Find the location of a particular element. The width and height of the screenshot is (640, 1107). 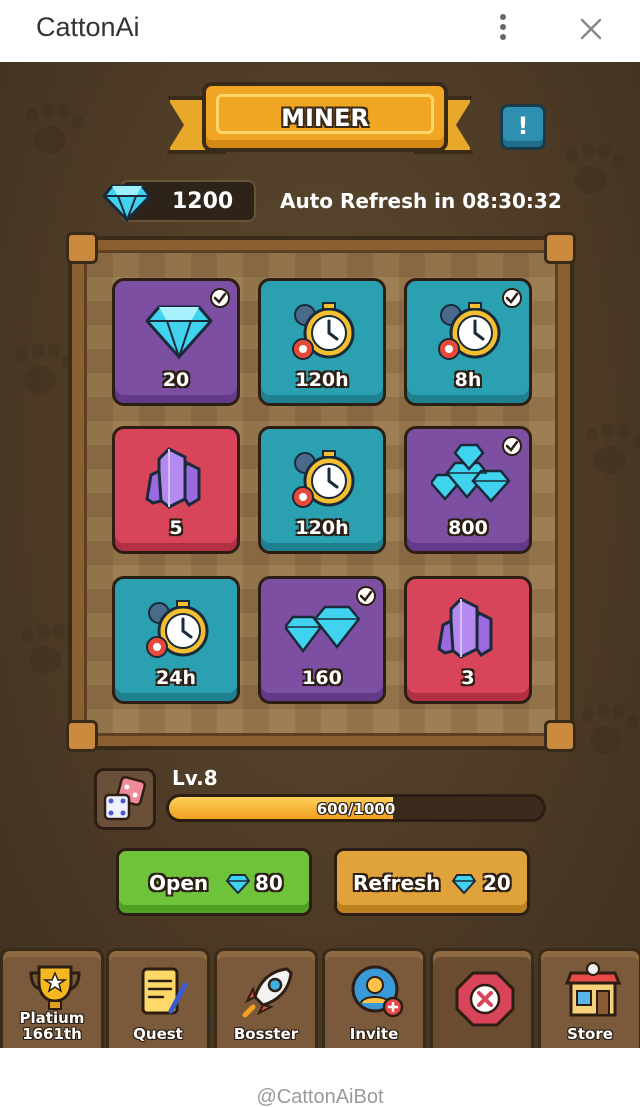

nav-platium: Platium 1661th is located at coordinates (52, 998).